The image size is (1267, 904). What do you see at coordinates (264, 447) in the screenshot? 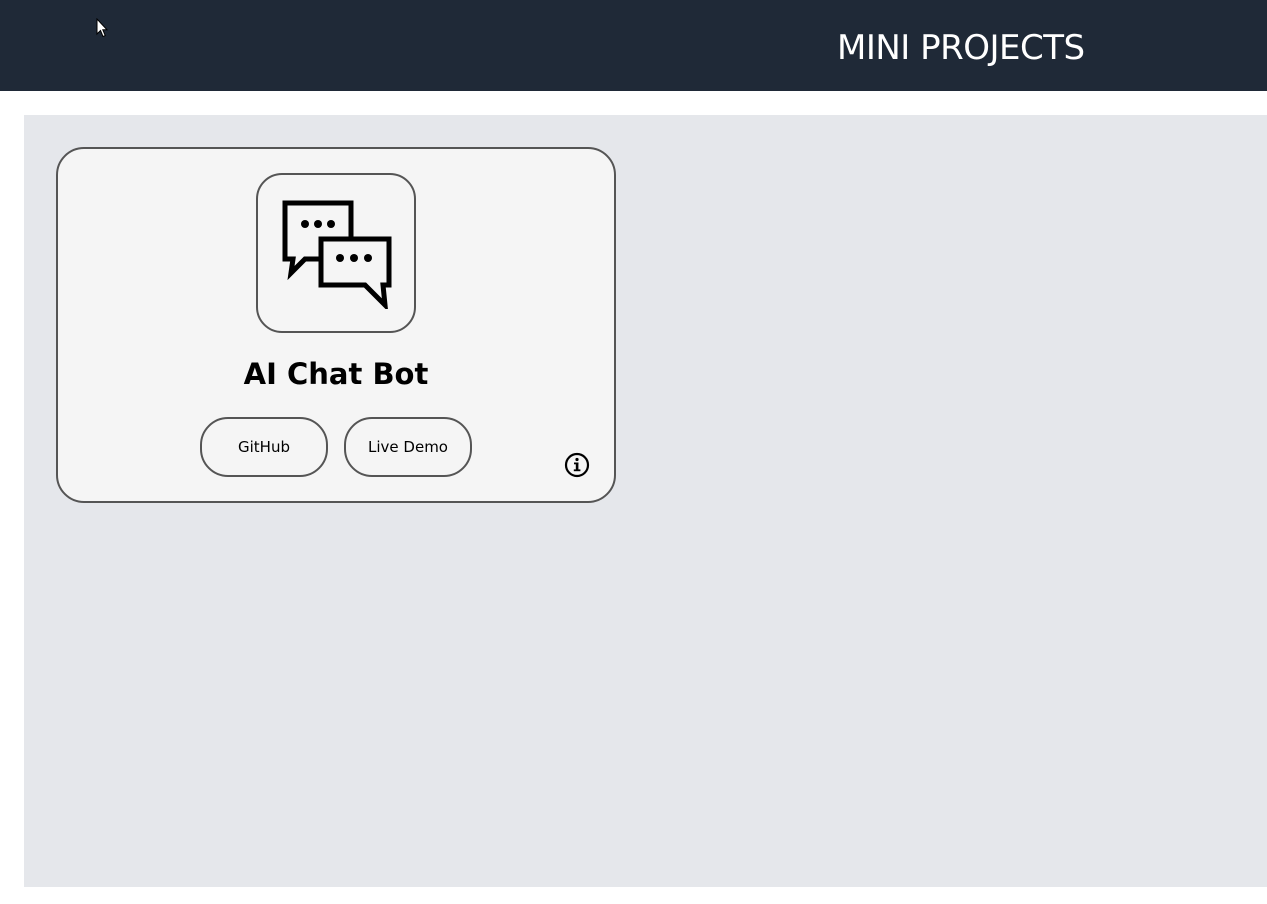
I see `github-button: GitHub` at bounding box center [264, 447].